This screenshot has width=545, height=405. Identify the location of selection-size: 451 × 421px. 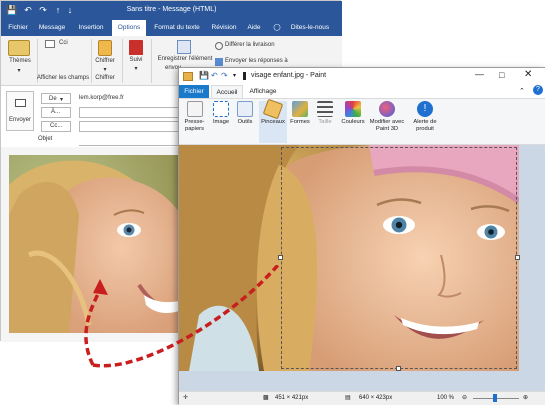
(292, 398).